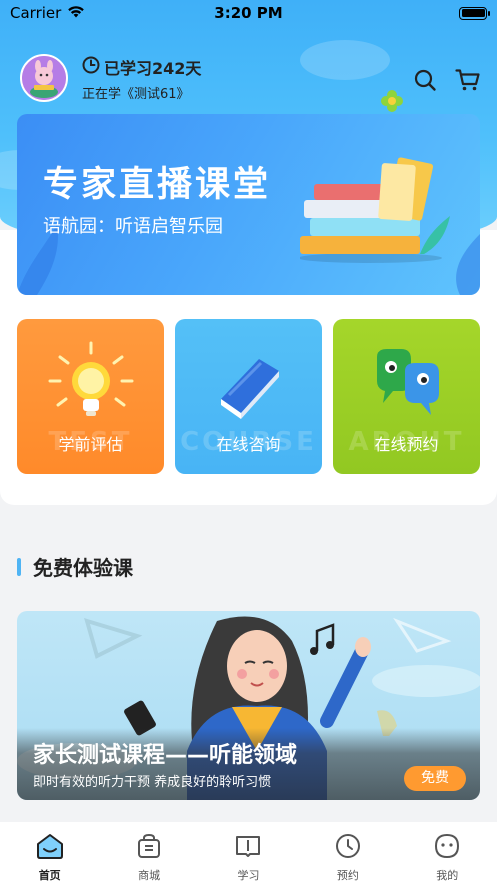  What do you see at coordinates (49, 875) in the screenshot?
I see `tab-label: 首页` at bounding box center [49, 875].